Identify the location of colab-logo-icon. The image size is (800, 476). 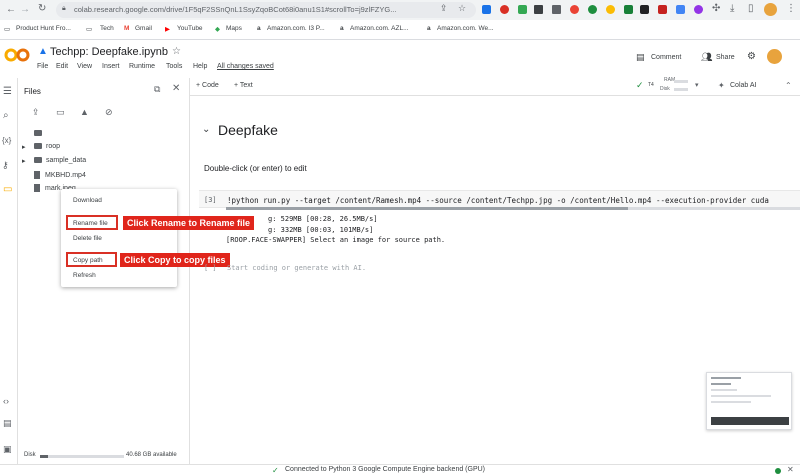
(17, 55).